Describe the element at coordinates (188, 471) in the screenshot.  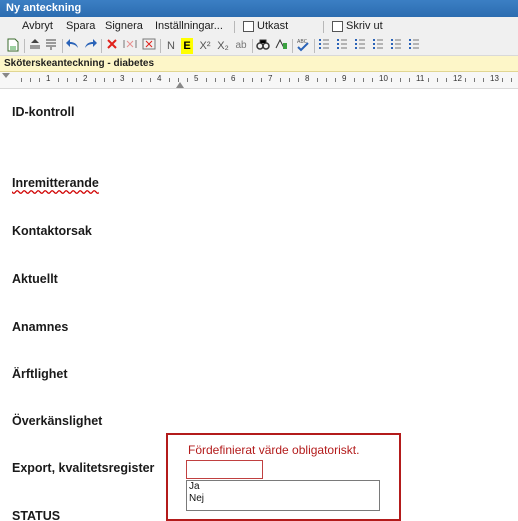
I see `combobox-value` at that location.